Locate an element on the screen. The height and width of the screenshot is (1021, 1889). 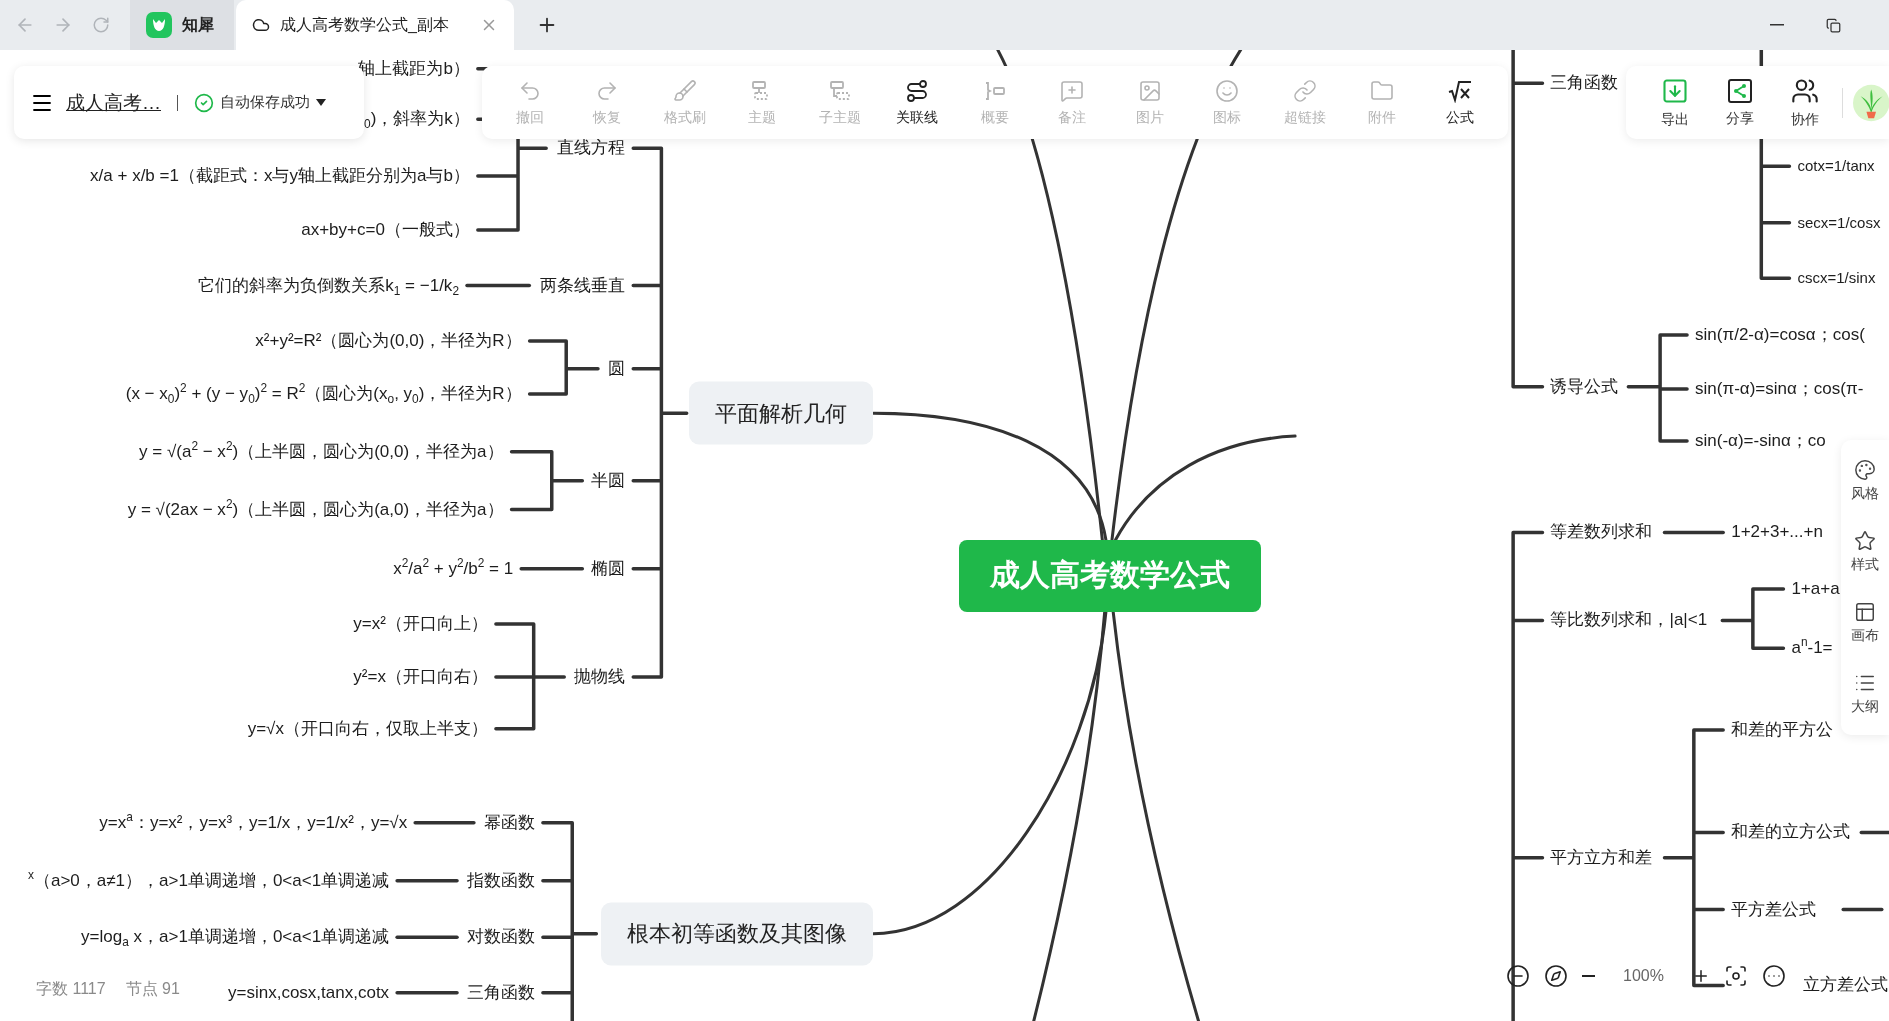
subtopic-label: 椭圆 is located at coordinates (608, 568).